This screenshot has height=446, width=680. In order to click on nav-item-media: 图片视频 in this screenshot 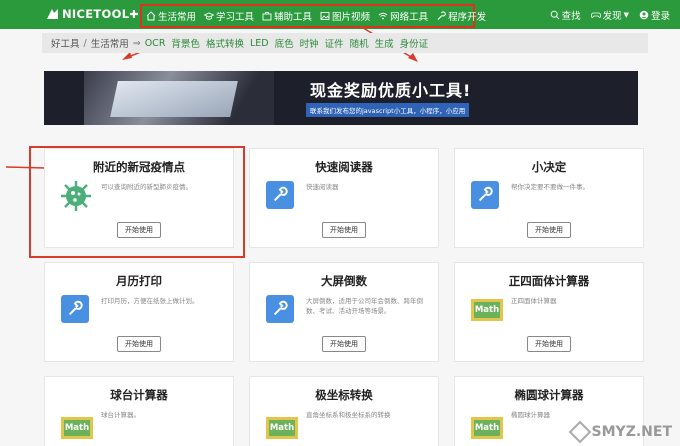, I will do `click(345, 16)`.